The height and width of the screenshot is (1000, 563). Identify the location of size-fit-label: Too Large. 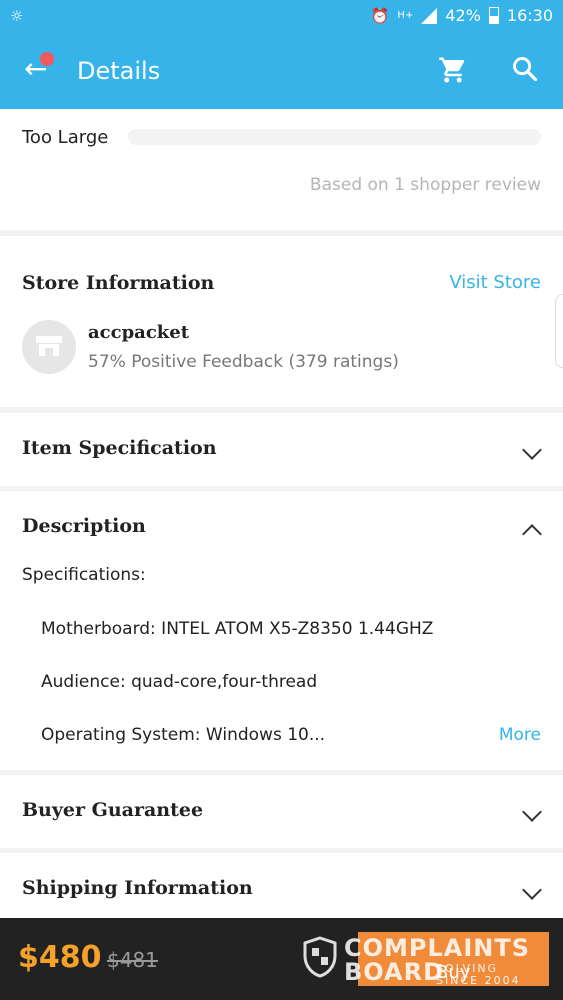
(65, 137).